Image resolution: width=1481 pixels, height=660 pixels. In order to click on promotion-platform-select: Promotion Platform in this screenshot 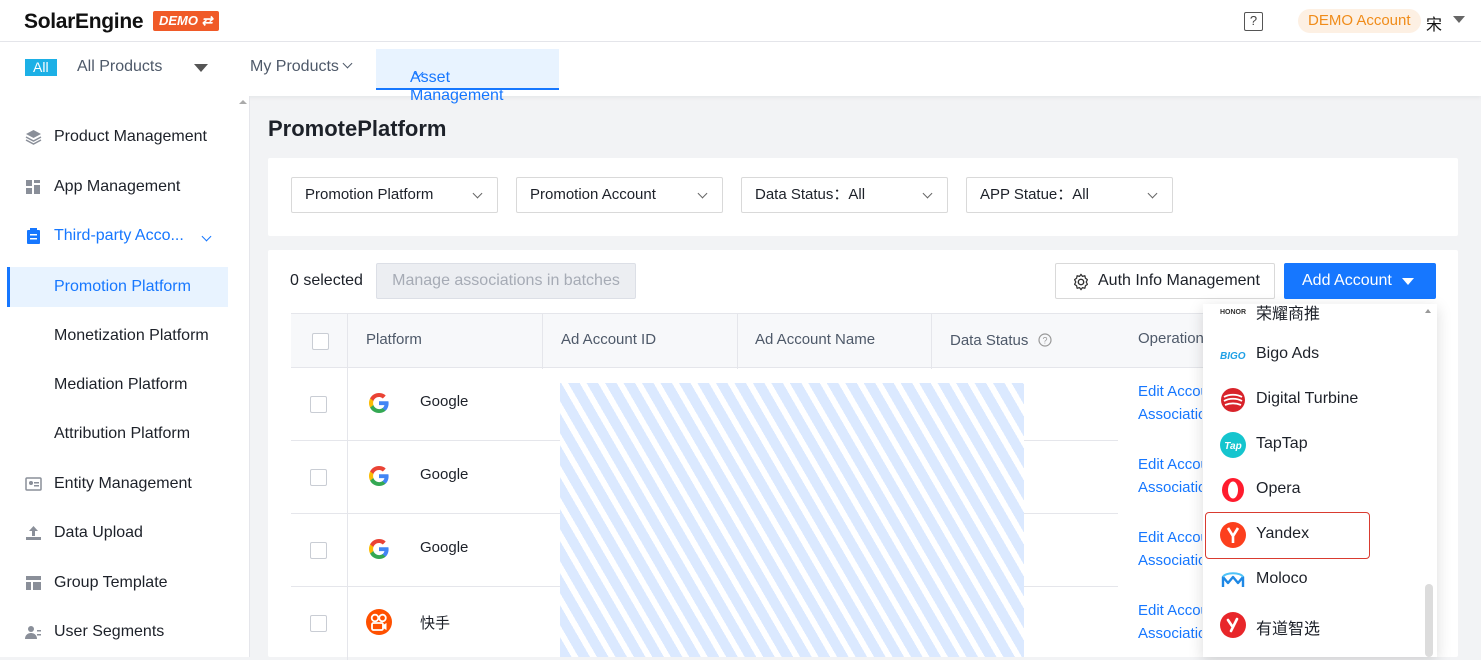, I will do `click(394, 195)`.